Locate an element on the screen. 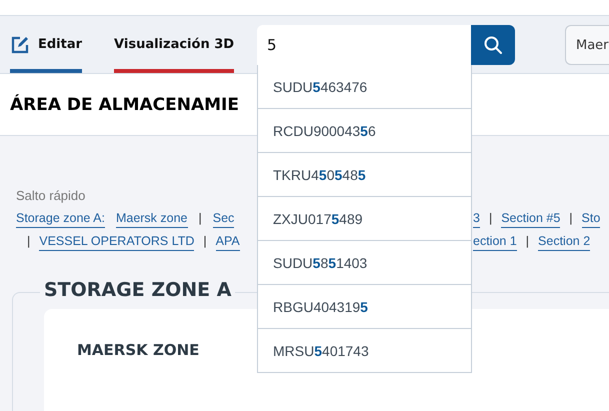  quick-link: Section #5 is located at coordinates (530, 219).